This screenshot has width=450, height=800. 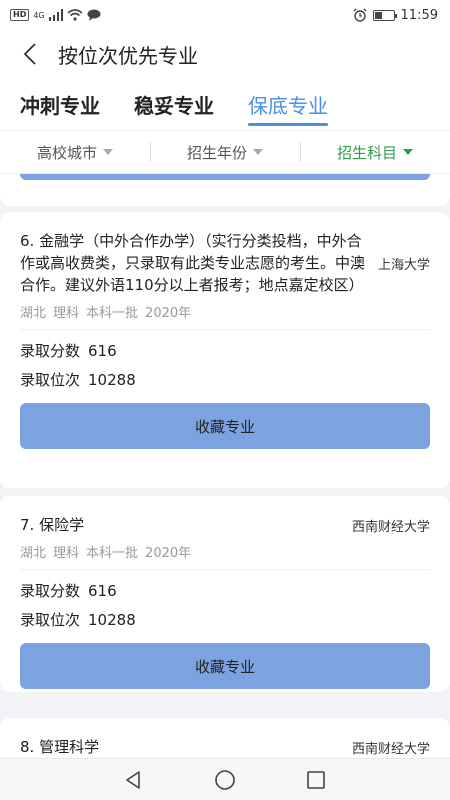 I want to click on status-bar: HD 4G 11:59, so click(x=225, y=15).